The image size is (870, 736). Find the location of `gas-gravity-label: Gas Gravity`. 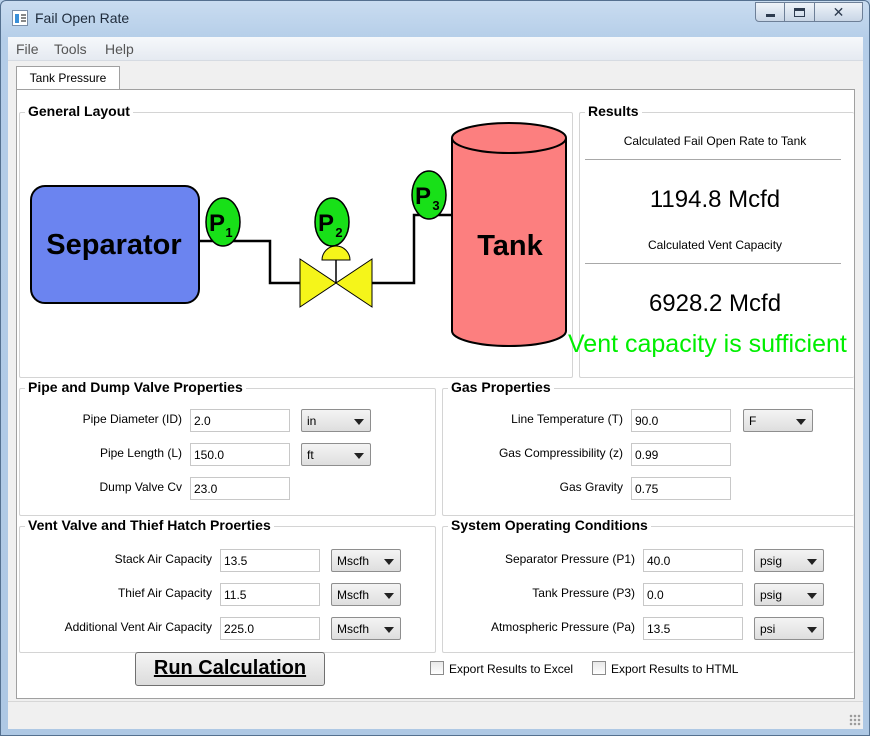

gas-gravity-label: Gas Gravity is located at coordinates (591, 487).